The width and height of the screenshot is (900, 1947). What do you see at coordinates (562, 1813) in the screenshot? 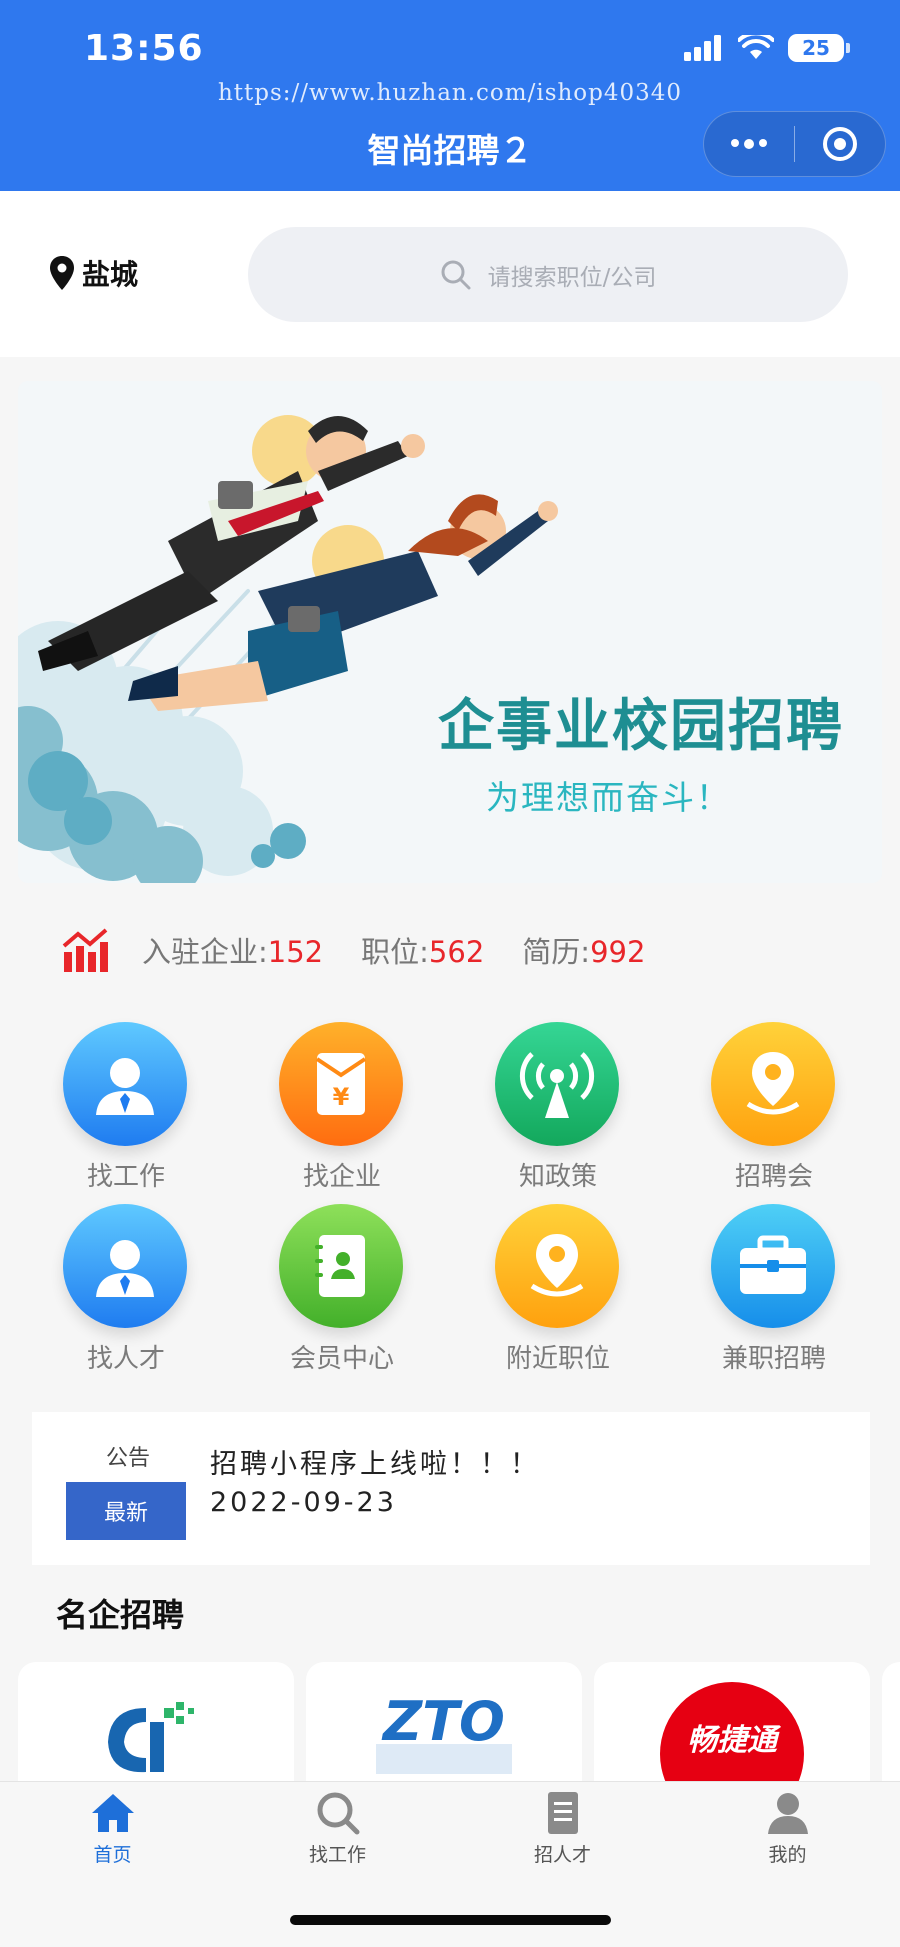
I see `document-icon` at bounding box center [562, 1813].